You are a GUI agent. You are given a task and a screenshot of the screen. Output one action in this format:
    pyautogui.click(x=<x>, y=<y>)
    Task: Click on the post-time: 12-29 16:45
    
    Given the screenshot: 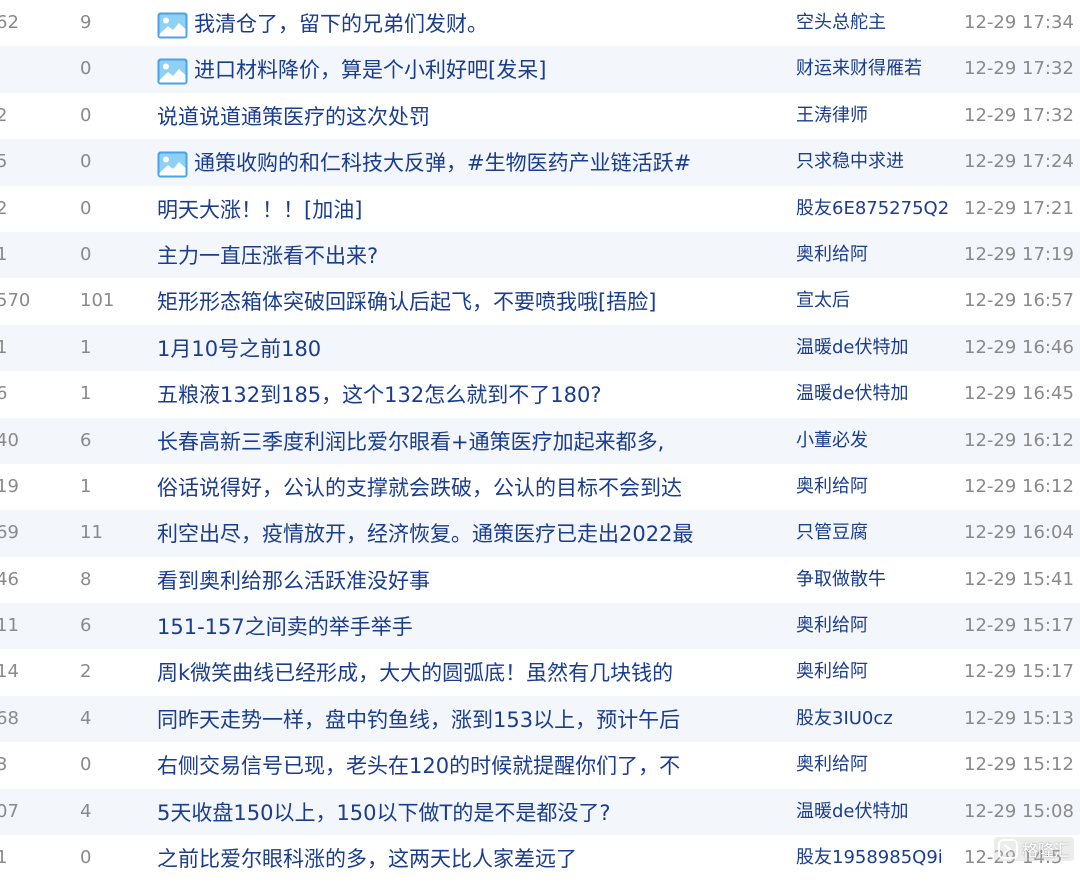 What is the action you would take?
    pyautogui.click(x=1019, y=394)
    